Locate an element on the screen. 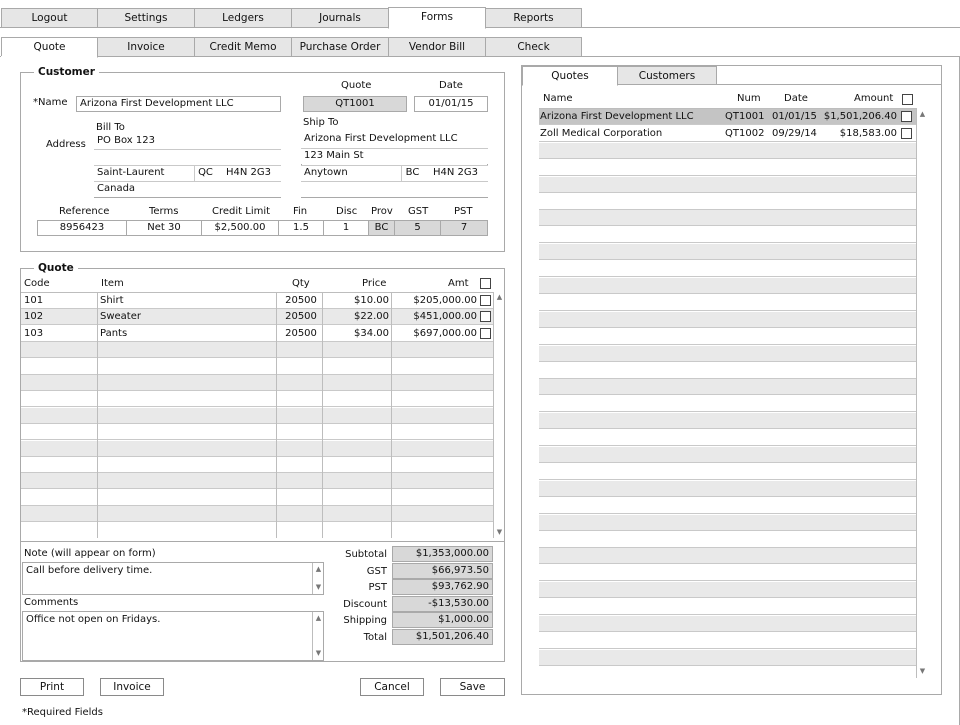  cancel-button: Cancel is located at coordinates (392, 687).